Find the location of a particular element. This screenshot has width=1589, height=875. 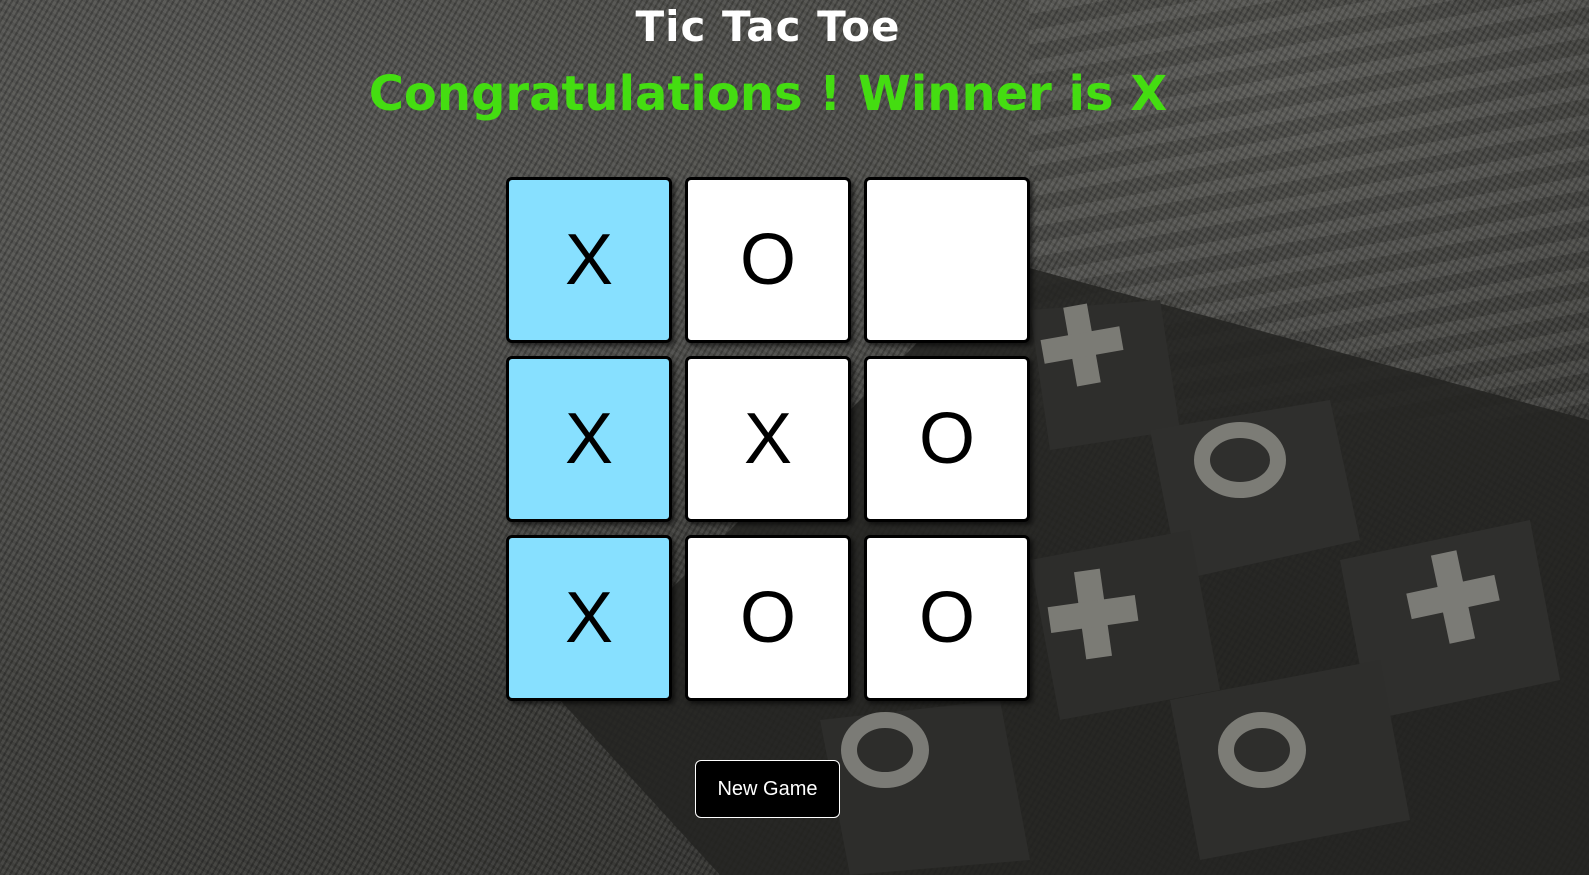

board-cell-6: O is located at coordinates (947, 439).